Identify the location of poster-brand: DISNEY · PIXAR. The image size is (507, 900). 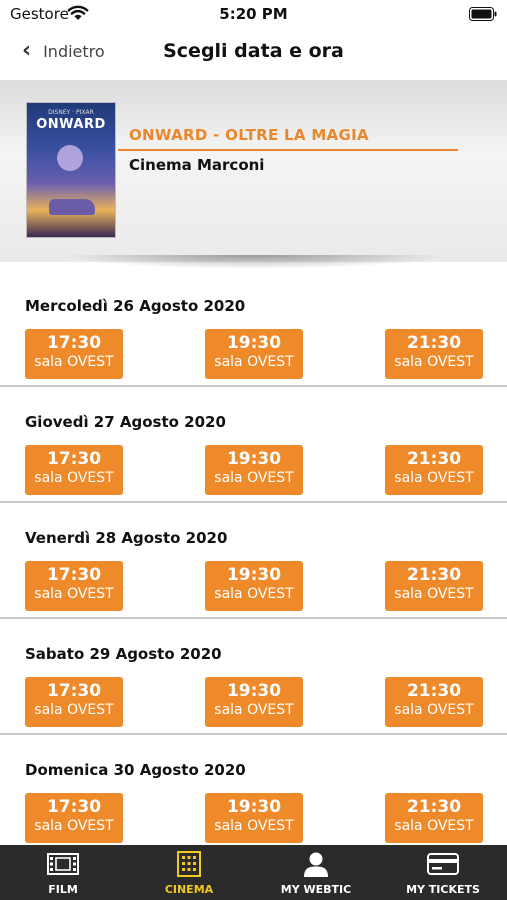
(71, 112).